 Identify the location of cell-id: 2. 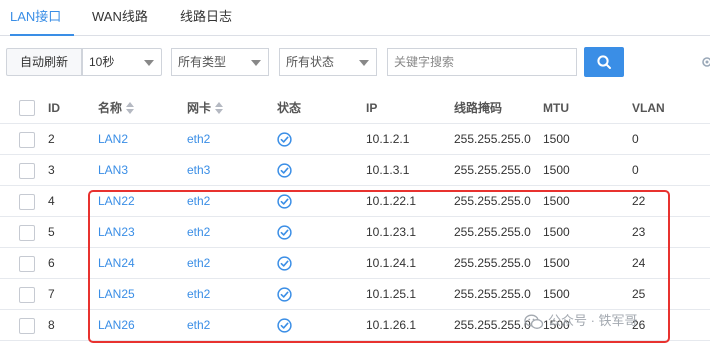
(51, 139).